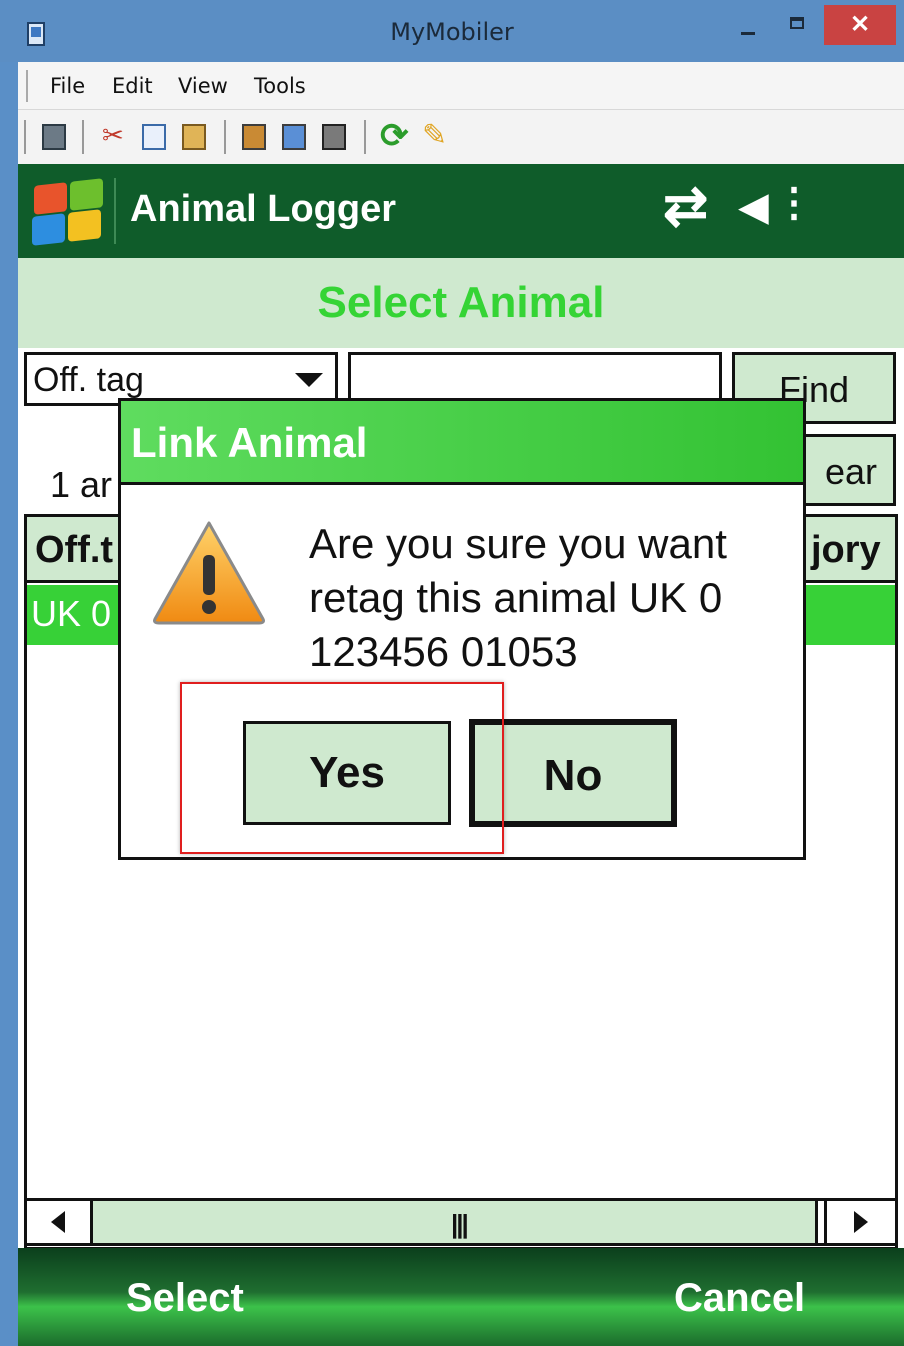 The image size is (904, 1346). I want to click on windows-start-icon, so click(67, 212).